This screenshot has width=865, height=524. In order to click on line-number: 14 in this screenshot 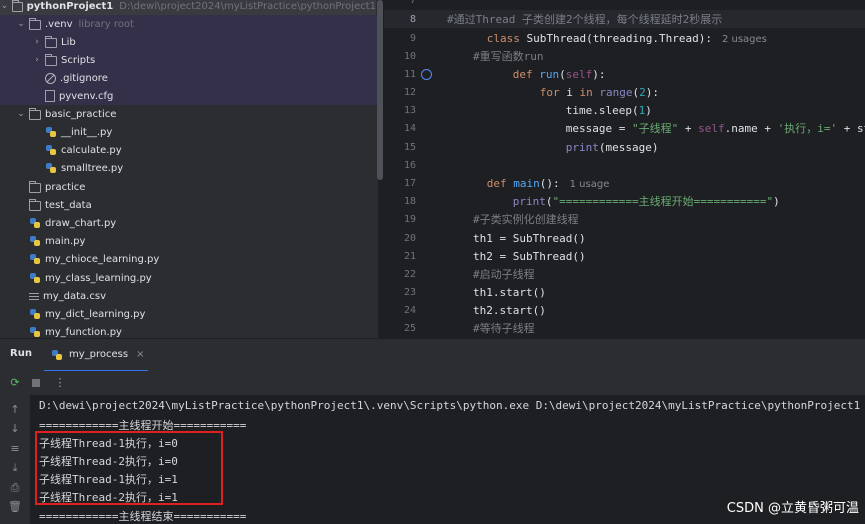, I will do `click(409, 128)`.